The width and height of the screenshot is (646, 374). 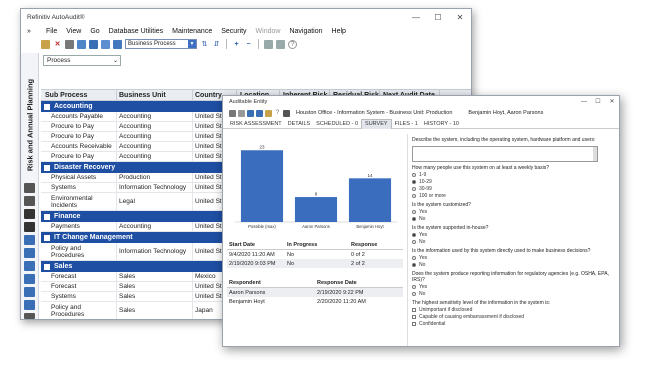 I want to click on document-icon, so click(x=93, y=44).